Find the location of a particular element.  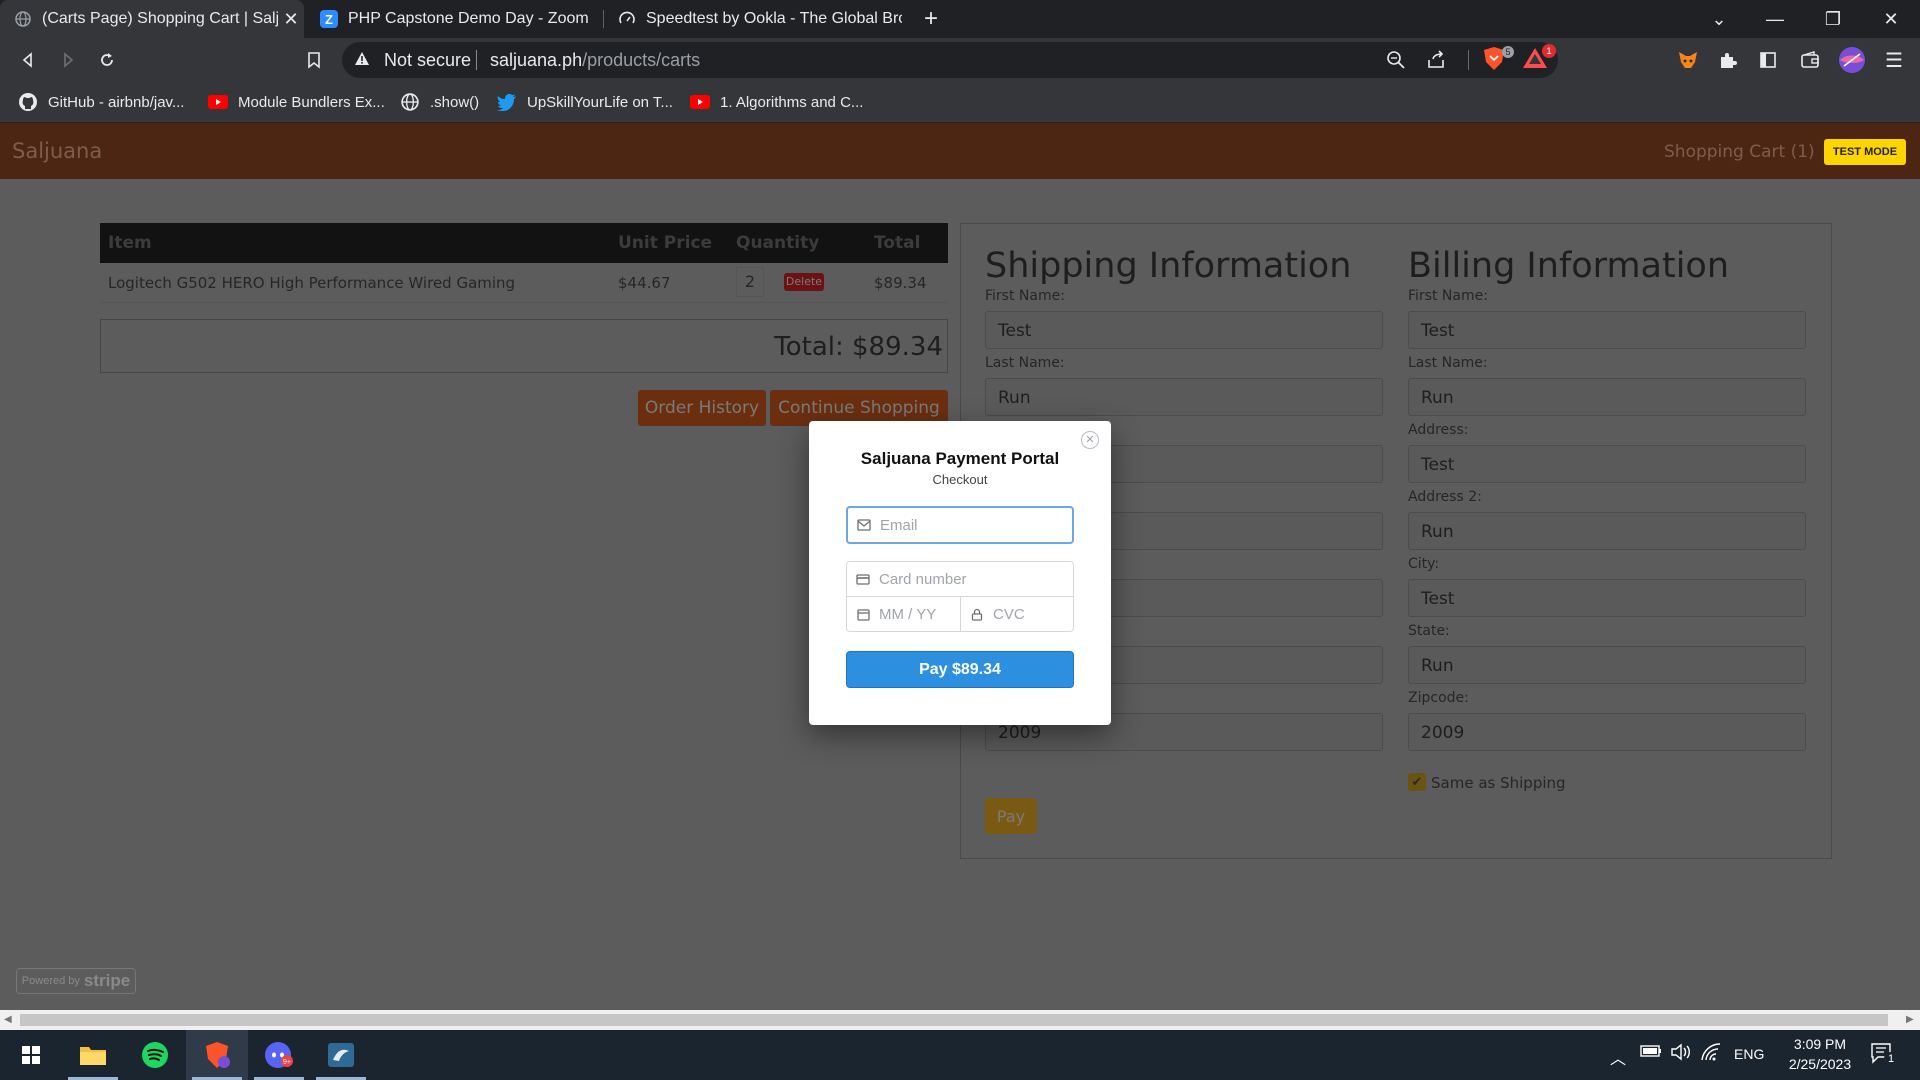

billing-zipcode-input: 2009 is located at coordinates (1607, 732).